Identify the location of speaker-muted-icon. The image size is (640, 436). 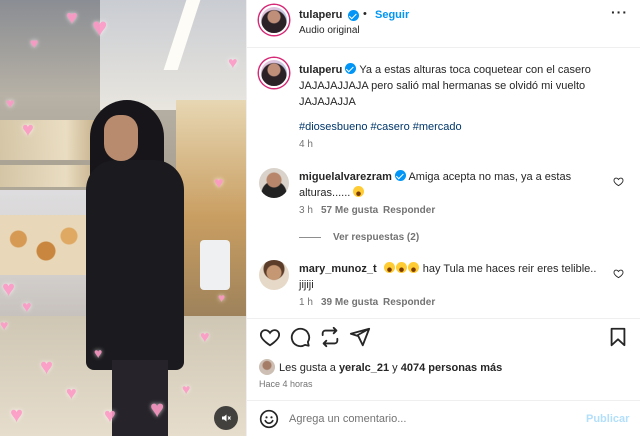
(226, 418).